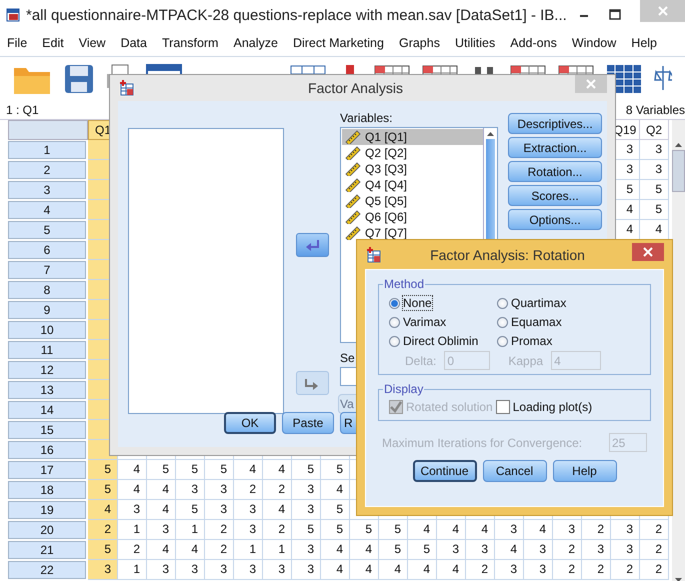 This screenshot has width=685, height=581. What do you see at coordinates (412, 233) in the screenshot?
I see `list-item: Q7 [Q7]` at bounding box center [412, 233].